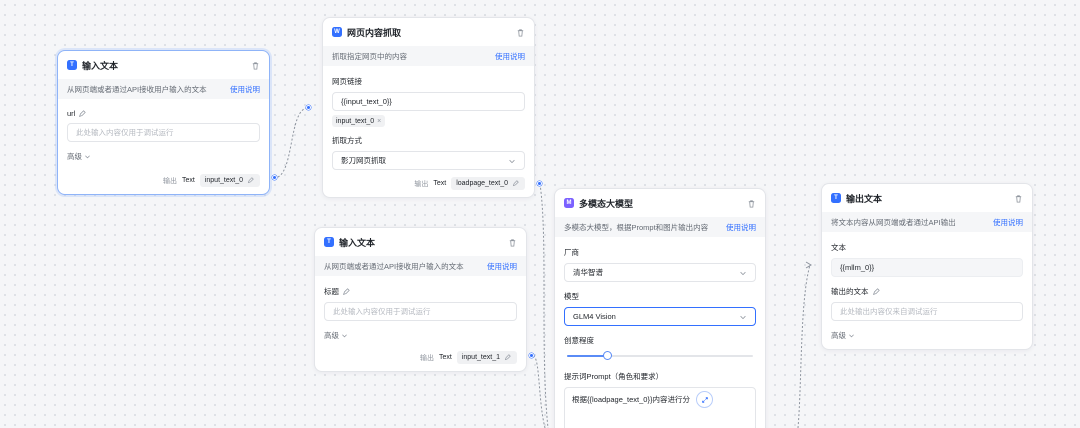 The image size is (1080, 428). I want to click on web-node-icon: W, so click(337, 32).